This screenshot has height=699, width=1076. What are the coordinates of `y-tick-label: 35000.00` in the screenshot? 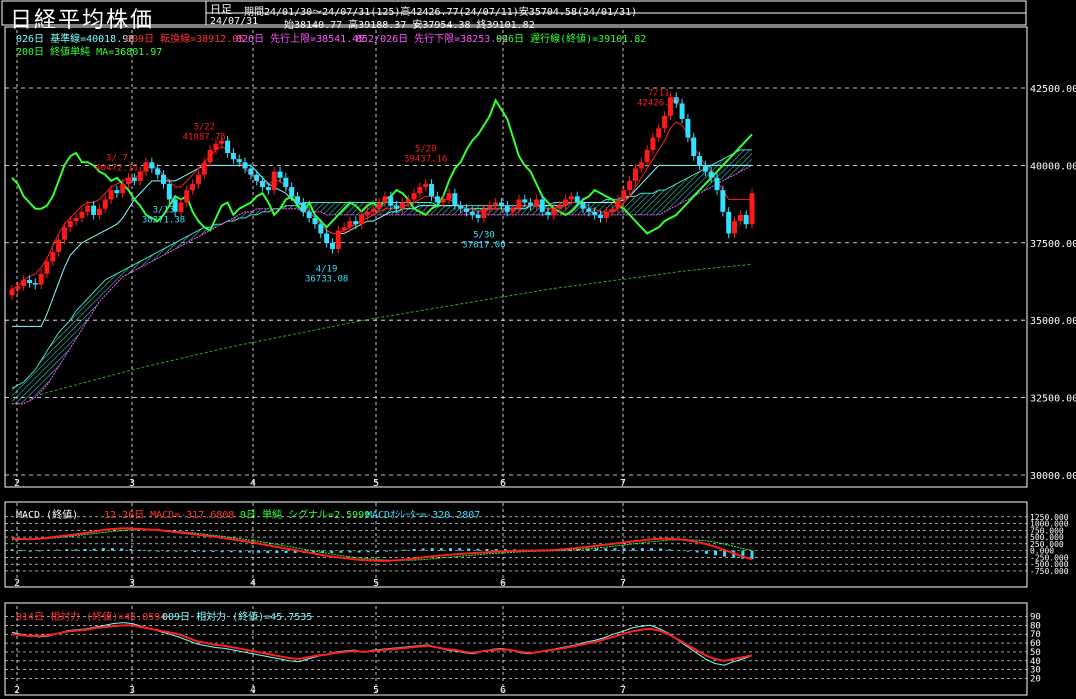 It's located at (1053, 321).